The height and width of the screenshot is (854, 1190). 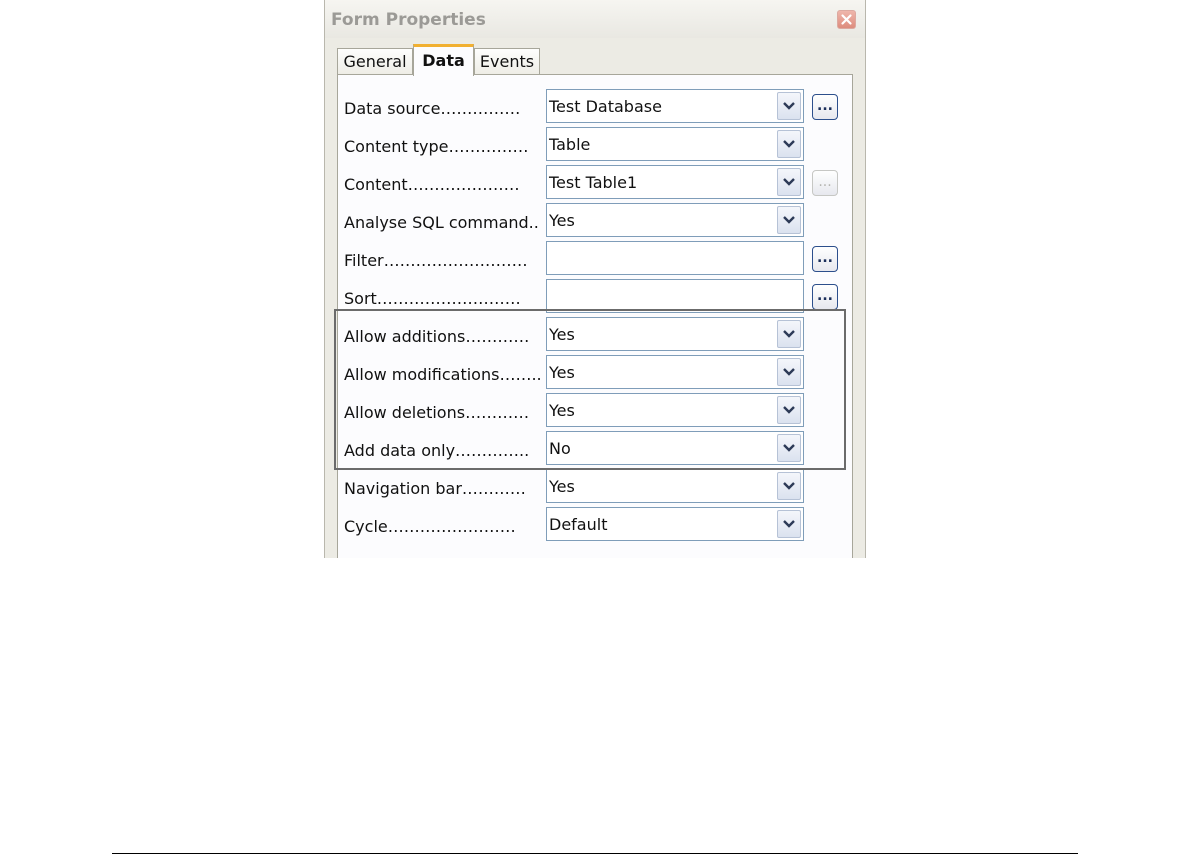 I want to click on row-allow-deletions: Allow deletions………… Yes, so click(x=595, y=410).